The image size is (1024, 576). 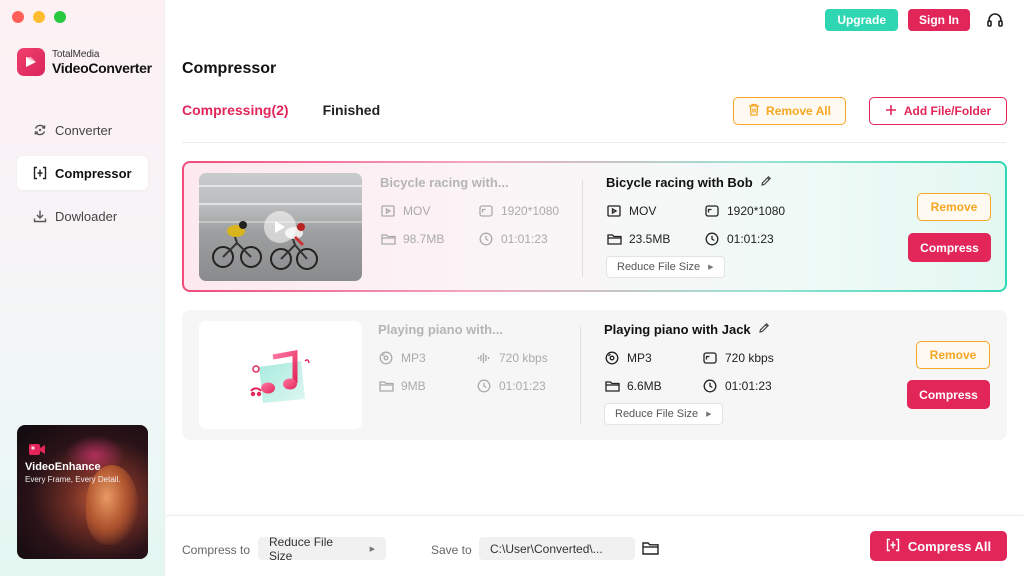 I want to click on compress-mode-value: Reduce File Size, so click(x=659, y=267).